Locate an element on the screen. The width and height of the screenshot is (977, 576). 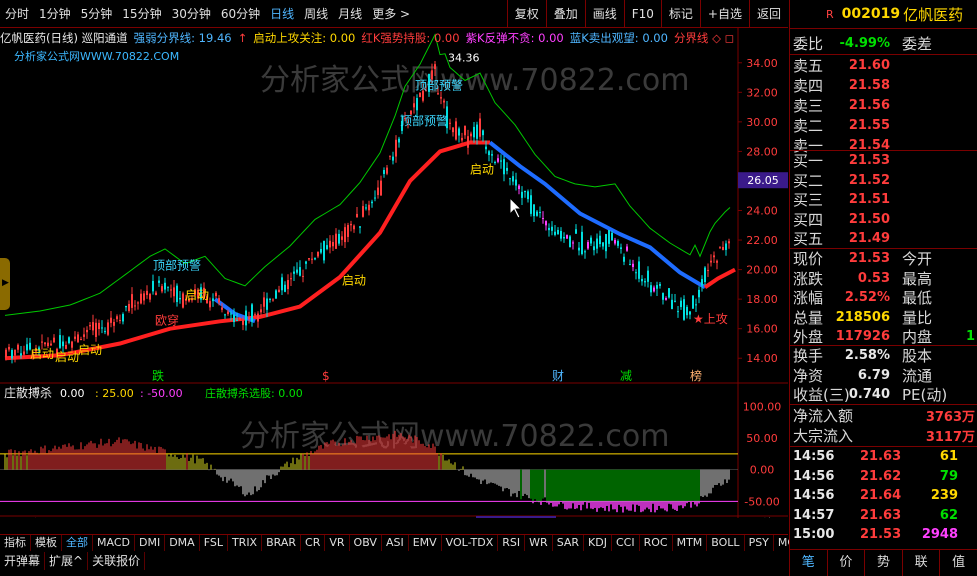
indicator-tab: KDJ is located at coordinates (598, 543).